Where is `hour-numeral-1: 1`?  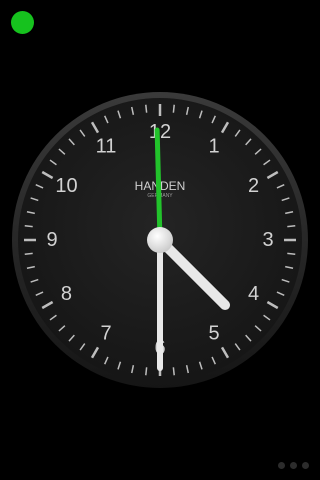
hour-numeral-1: 1 is located at coordinates (213, 146).